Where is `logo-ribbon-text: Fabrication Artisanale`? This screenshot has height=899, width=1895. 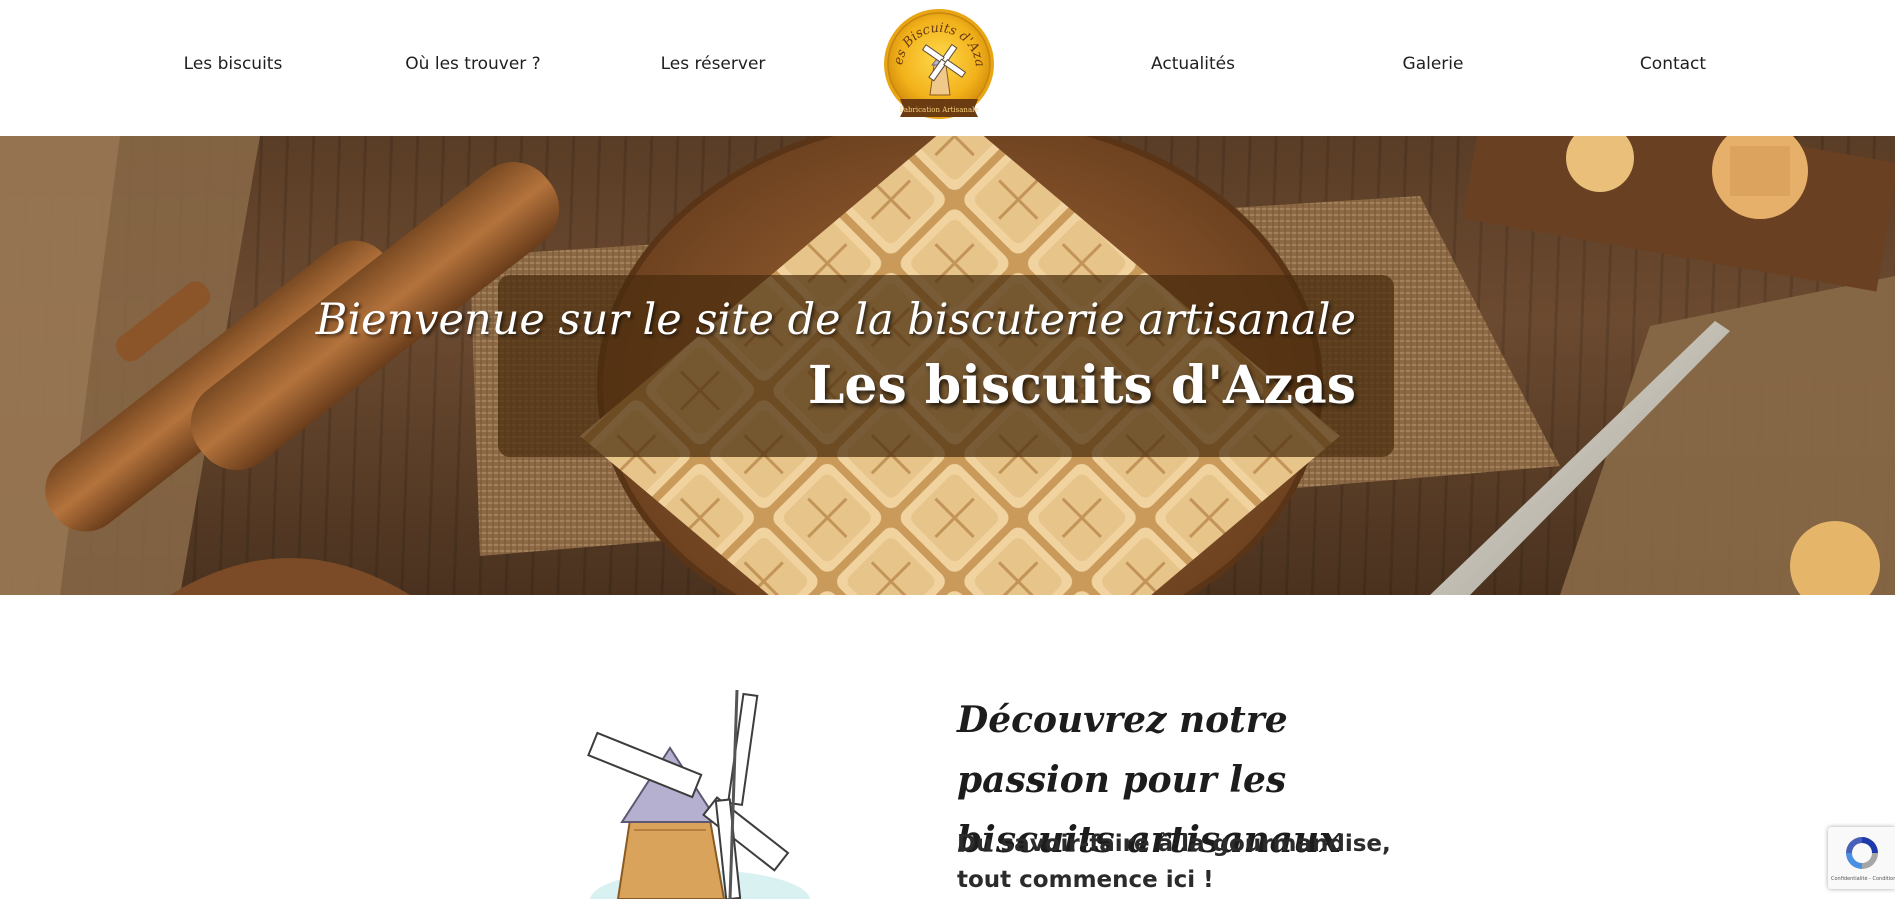 logo-ribbon-text: Fabrication Artisanale is located at coordinates (939, 110).